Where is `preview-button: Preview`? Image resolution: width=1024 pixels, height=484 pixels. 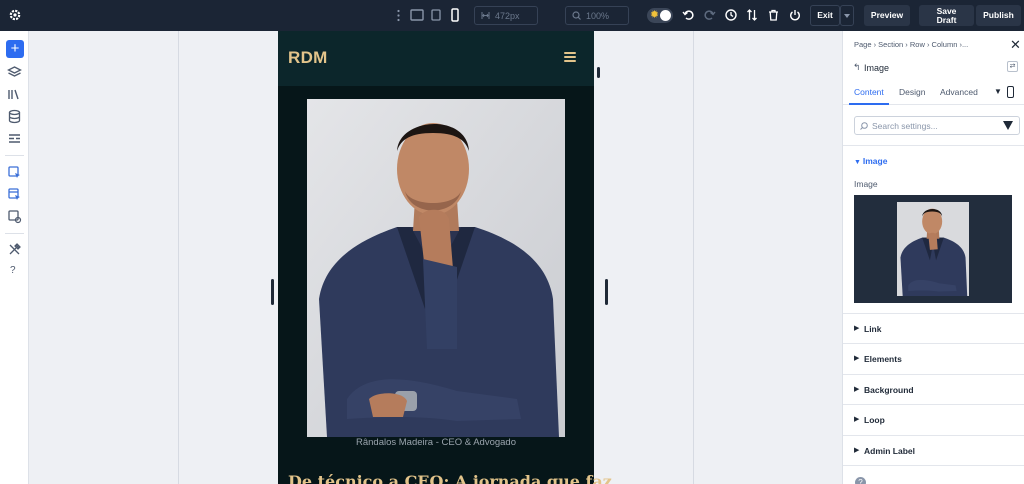 preview-button: Preview is located at coordinates (887, 15).